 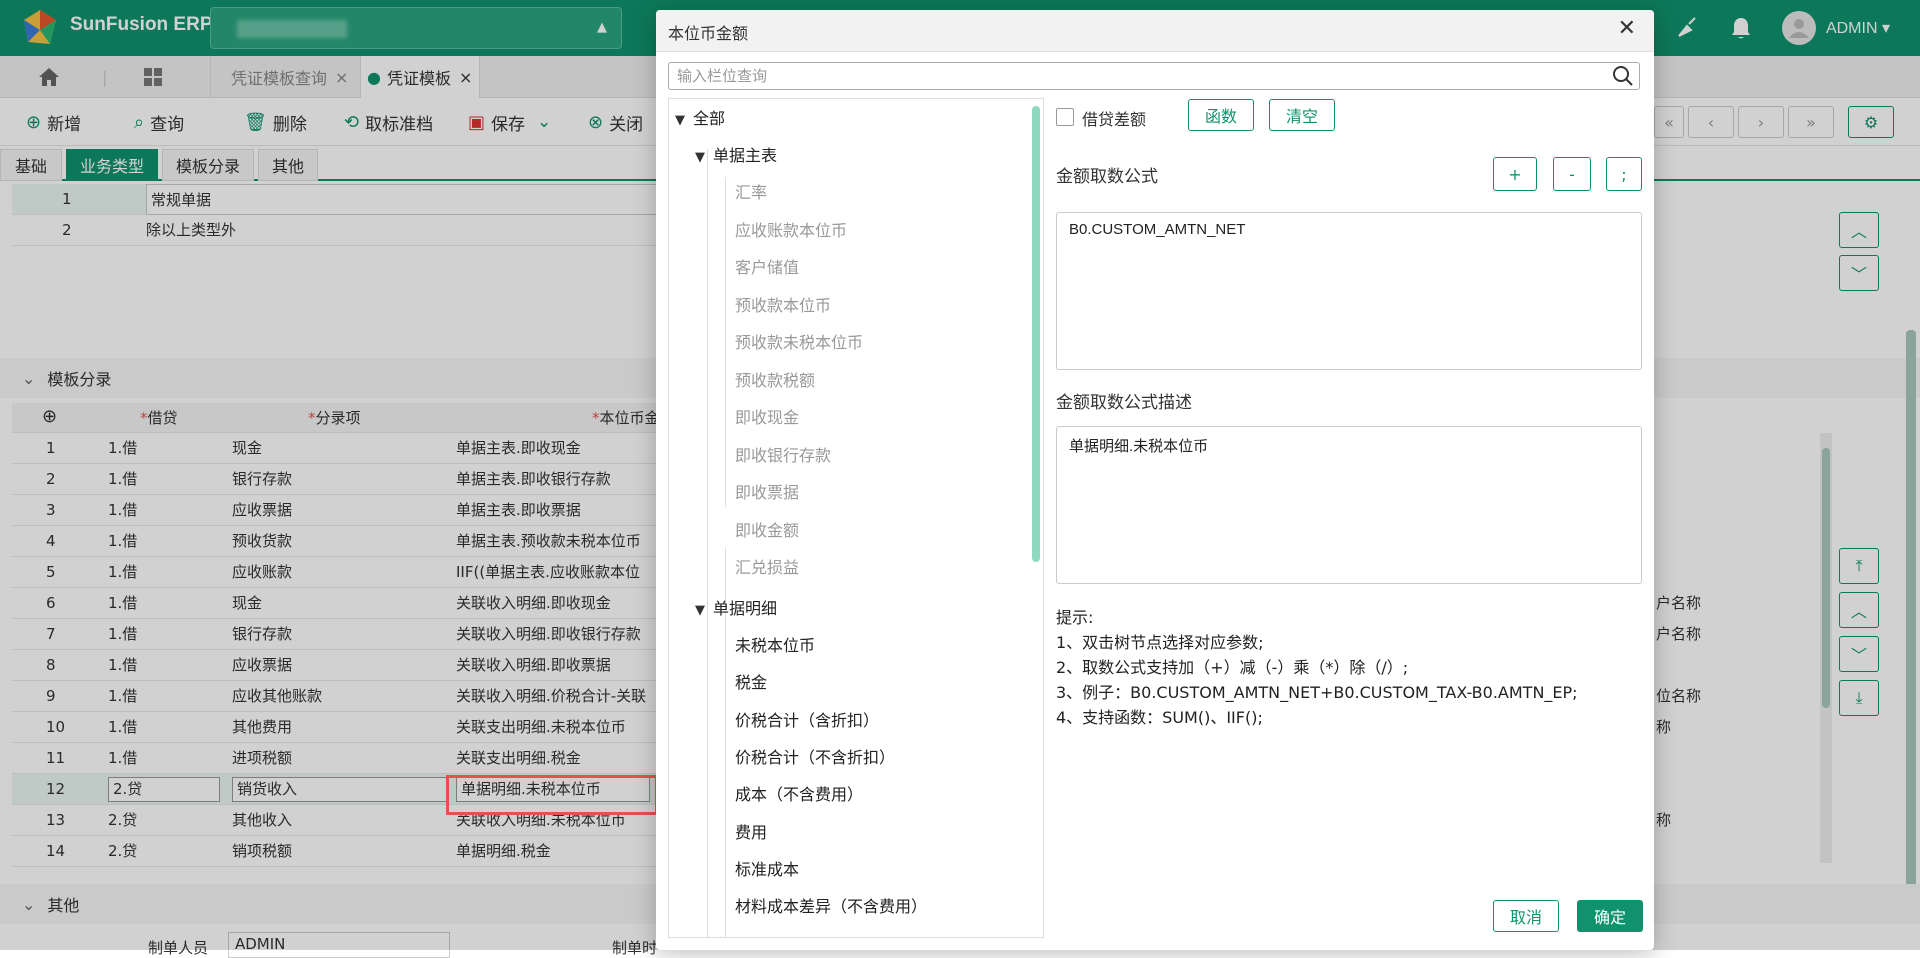 What do you see at coordinates (767, 566) in the screenshot?
I see `tree-leaf: 汇兑损益` at bounding box center [767, 566].